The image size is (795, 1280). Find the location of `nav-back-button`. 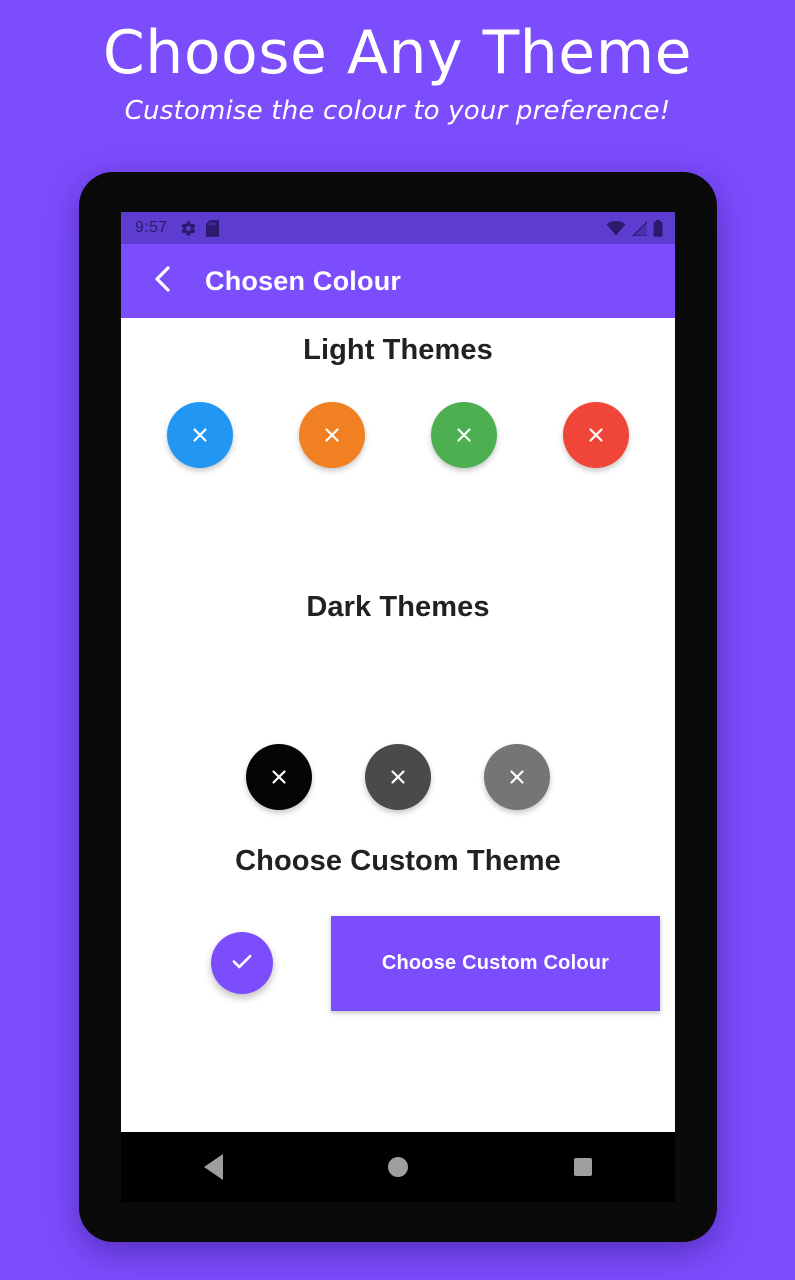

nav-back-button is located at coordinates (213, 1167).